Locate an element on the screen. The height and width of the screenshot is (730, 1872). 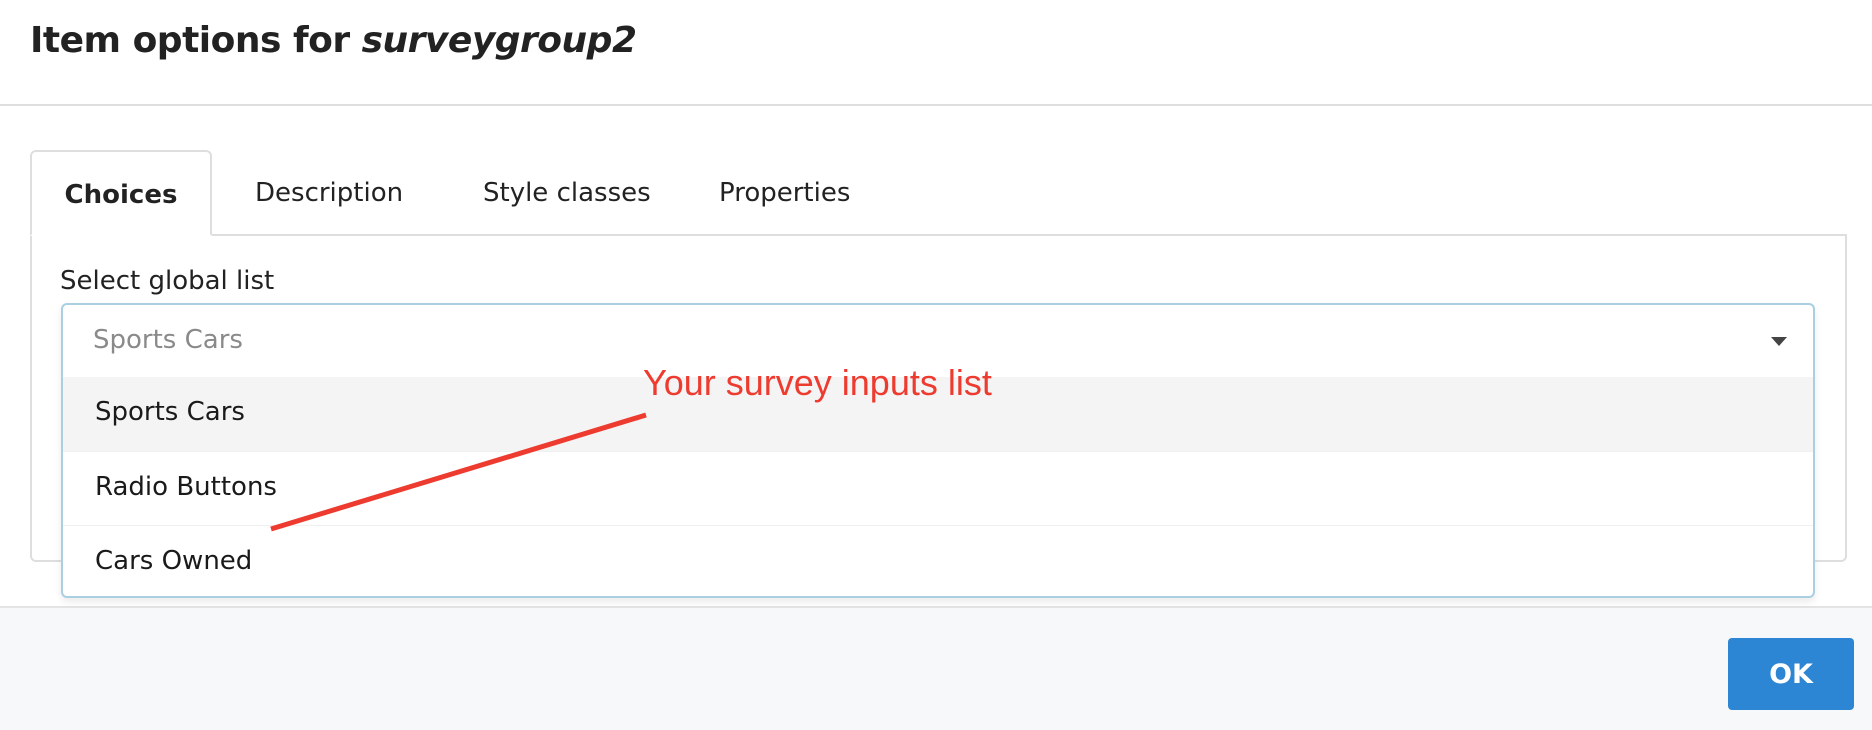
tab-choices: Choices is located at coordinates (121, 193).